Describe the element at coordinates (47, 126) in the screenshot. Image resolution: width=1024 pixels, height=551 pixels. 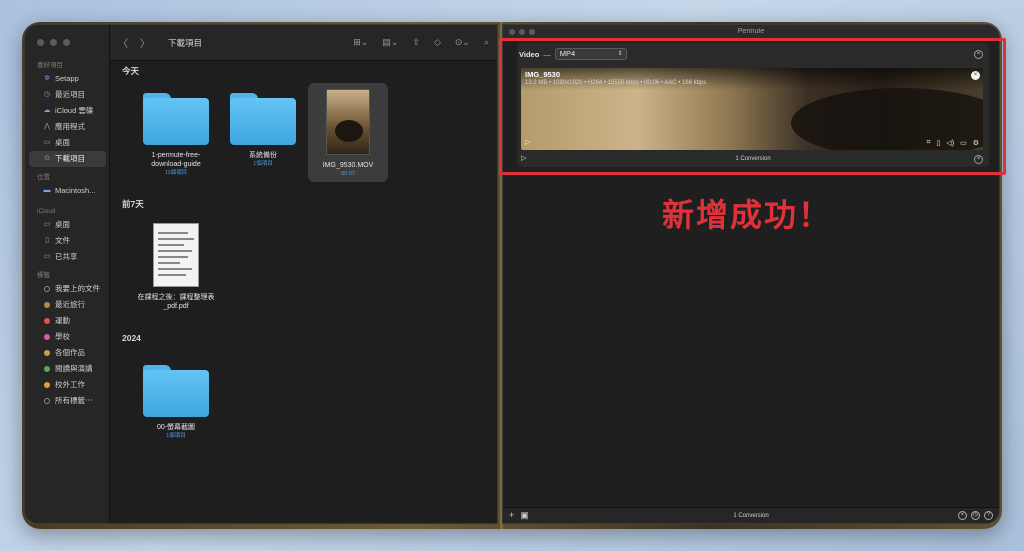
I see `apps-icon: ⋀` at that location.